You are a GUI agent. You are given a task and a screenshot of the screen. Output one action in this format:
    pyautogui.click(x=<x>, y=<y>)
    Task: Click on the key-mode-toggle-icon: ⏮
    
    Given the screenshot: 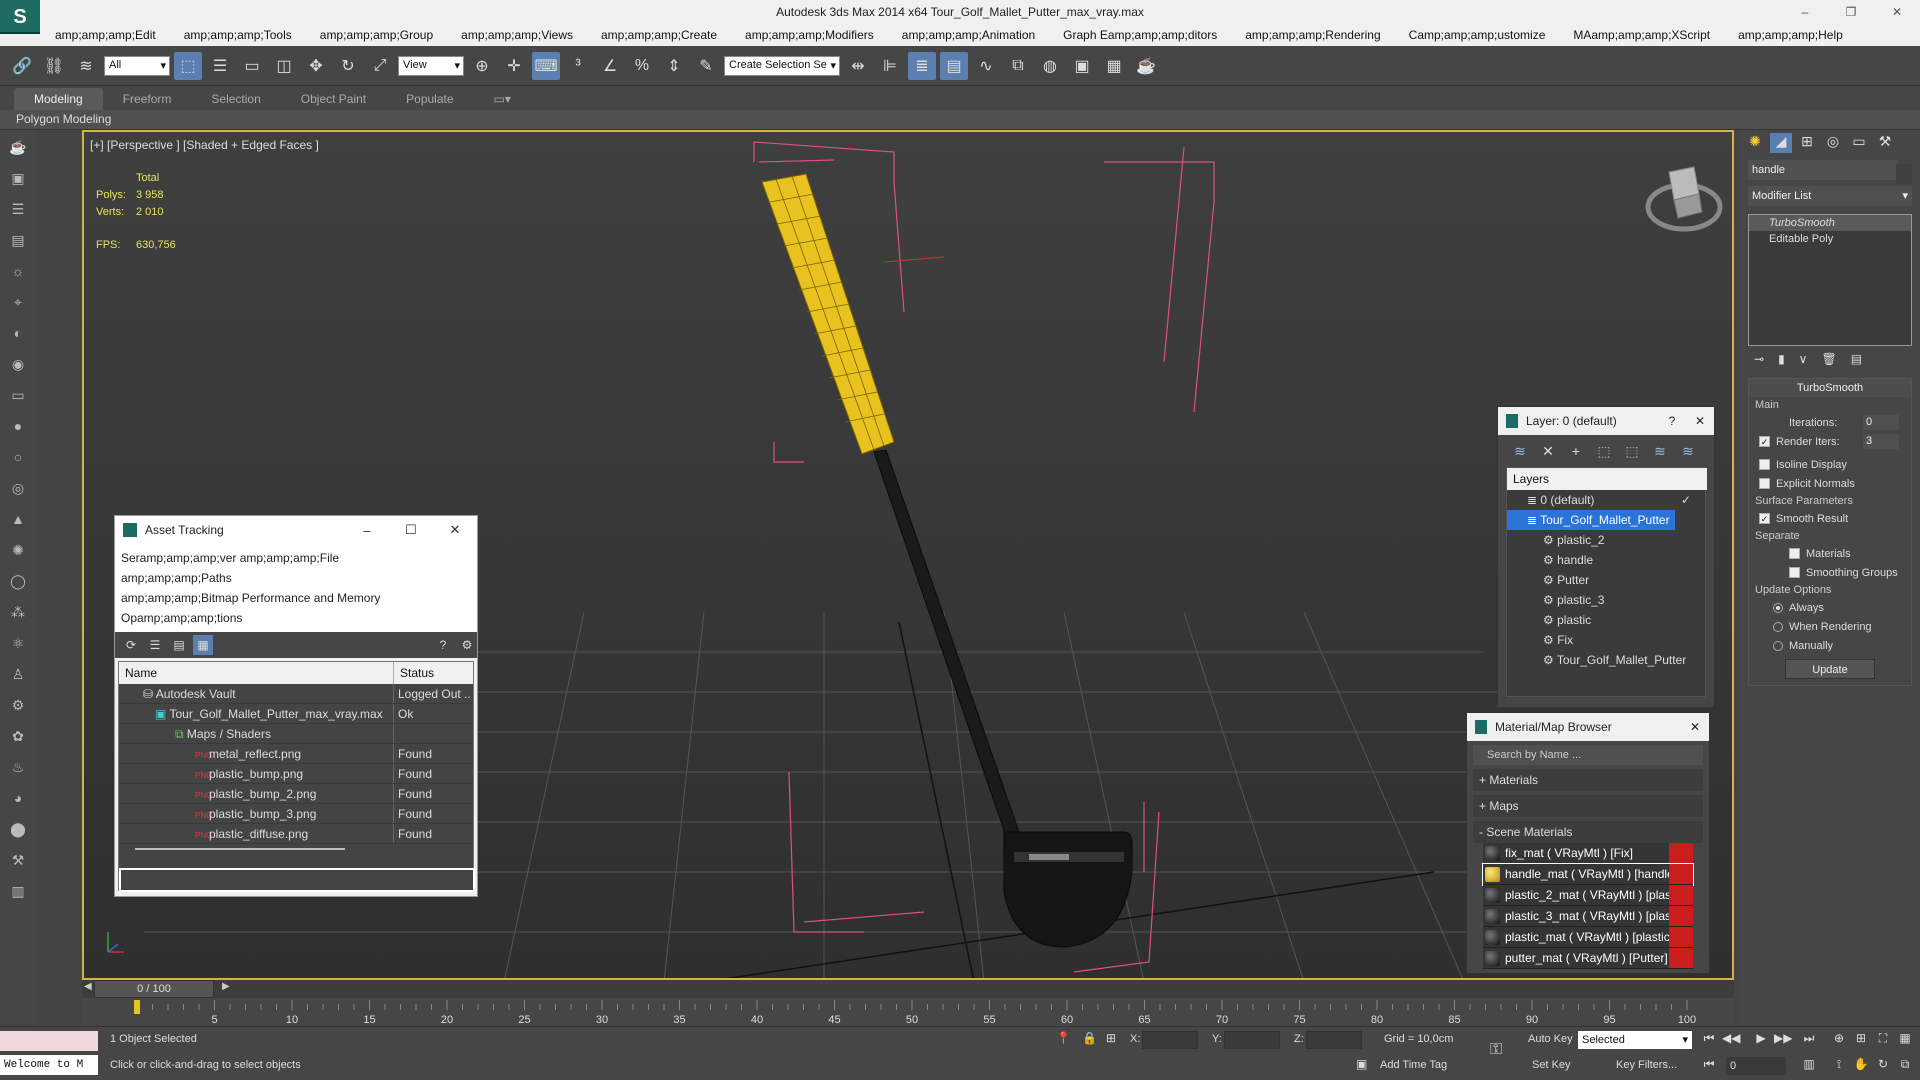 What is the action you would take?
    pyautogui.click(x=1709, y=1066)
    